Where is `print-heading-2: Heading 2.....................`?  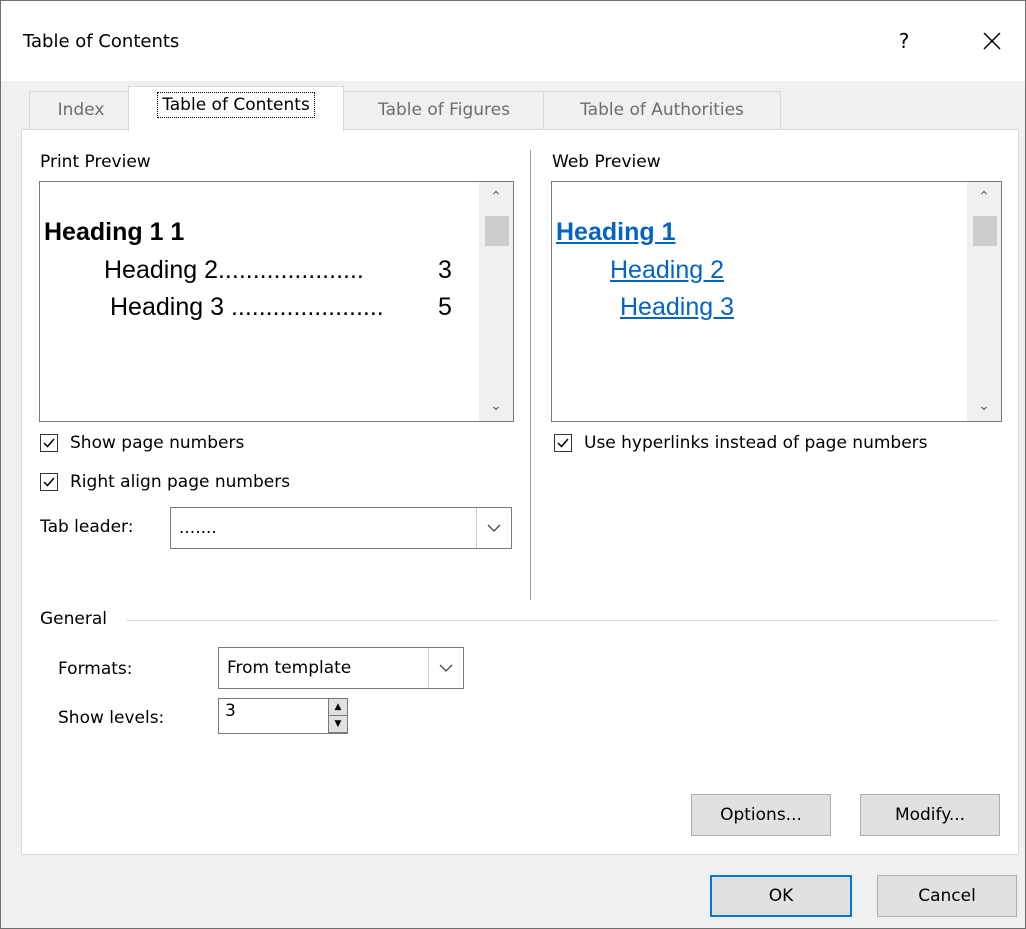 print-heading-2: Heading 2..................... is located at coordinates (234, 270).